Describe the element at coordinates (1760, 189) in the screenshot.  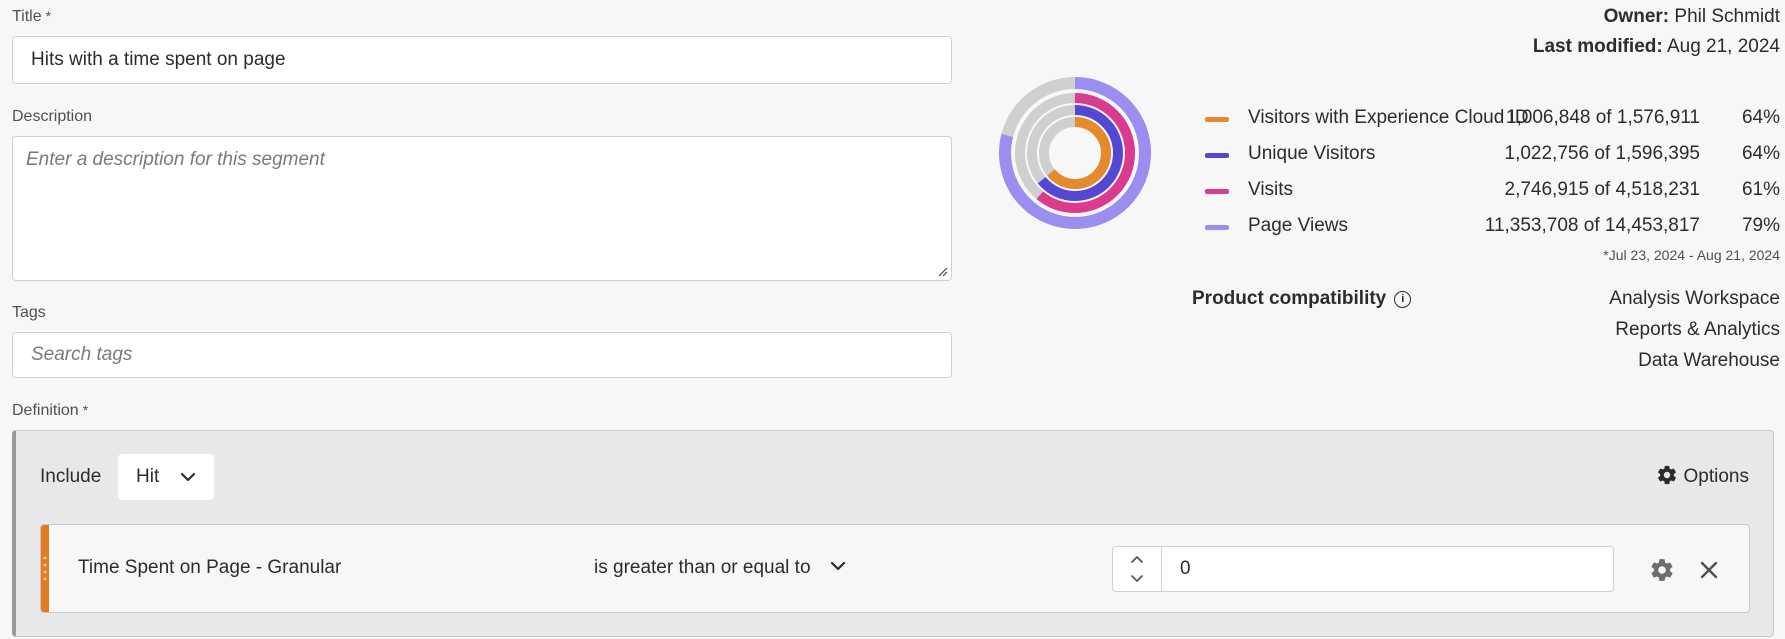
I see `legend-metric-percent: 61%` at that location.